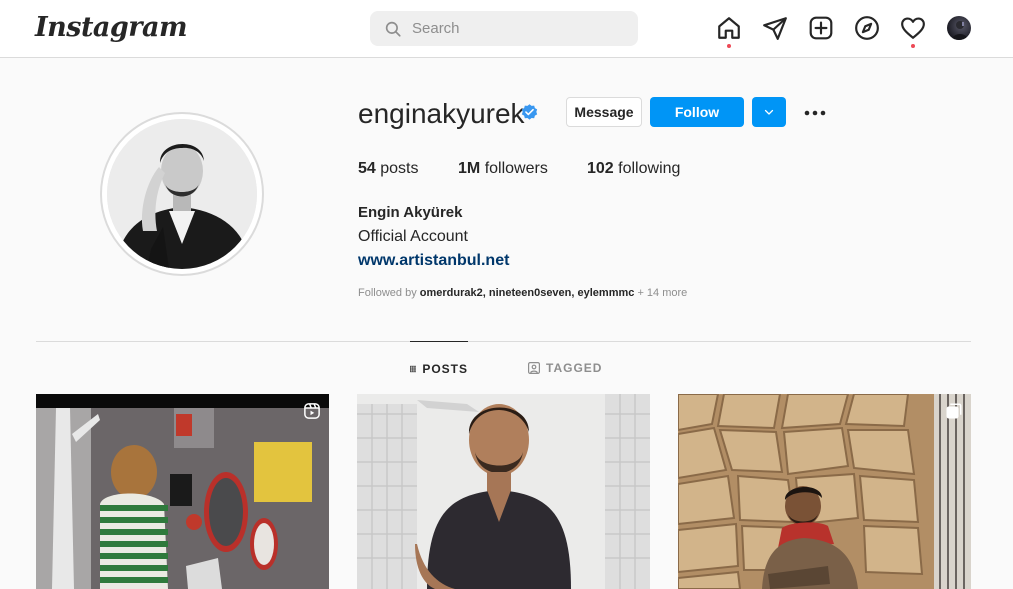  I want to click on posts-label: posts, so click(399, 168).